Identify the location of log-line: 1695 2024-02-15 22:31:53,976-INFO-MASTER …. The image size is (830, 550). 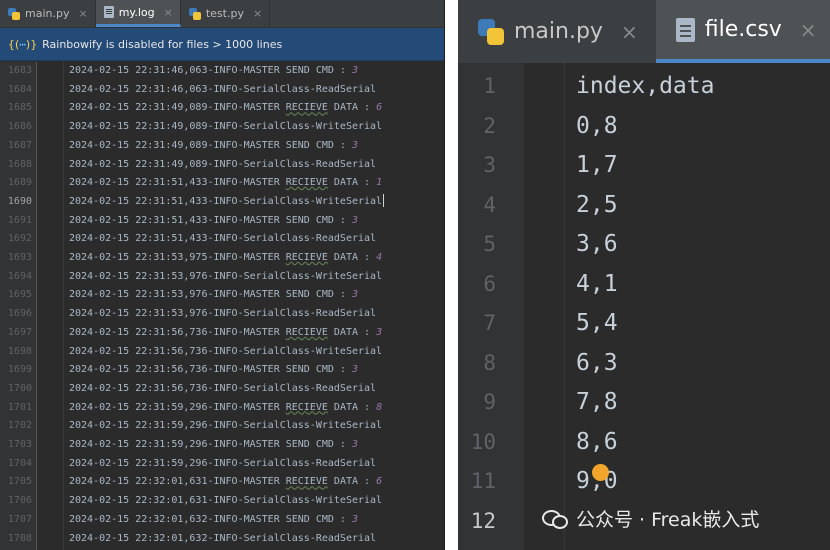
(222, 295).